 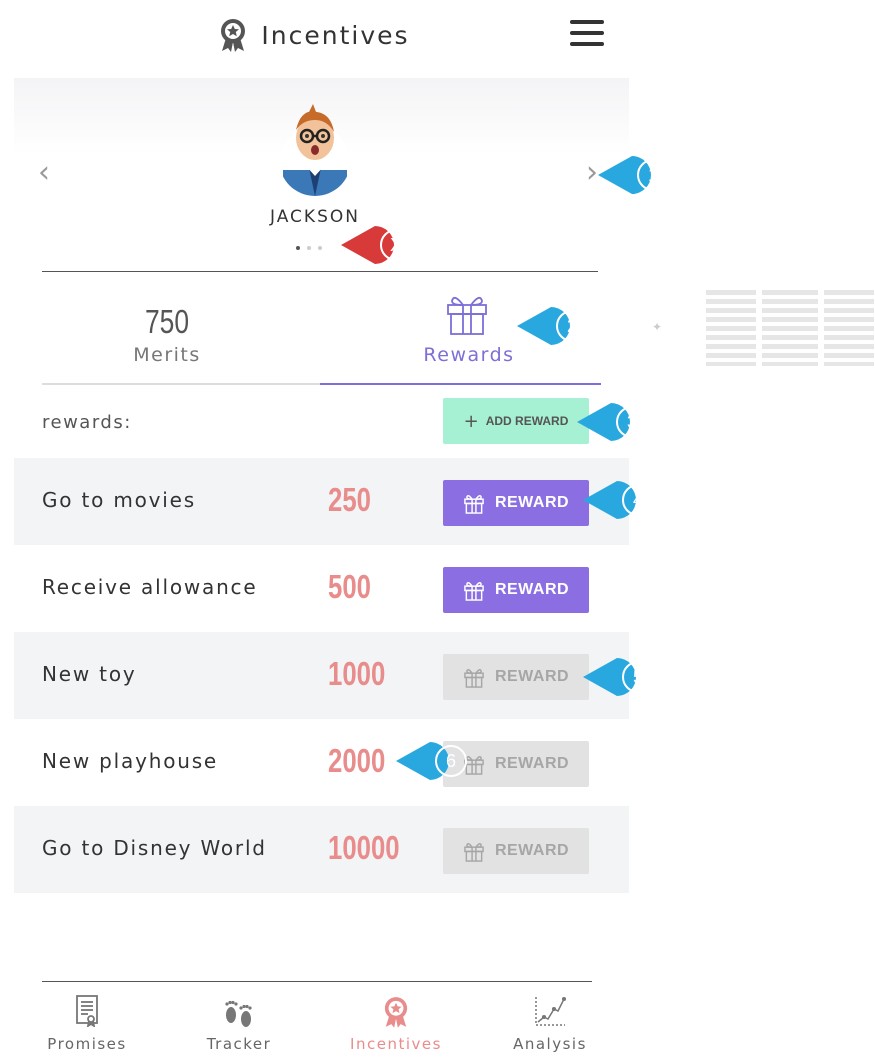 I want to click on callout-marker: 2, so click(x=554, y=326).